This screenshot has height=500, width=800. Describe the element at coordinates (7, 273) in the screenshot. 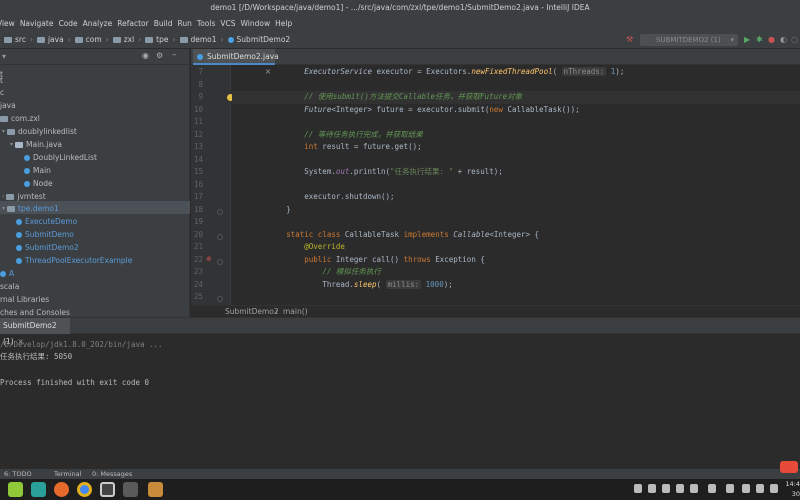

I see `tree-item: A` at that location.